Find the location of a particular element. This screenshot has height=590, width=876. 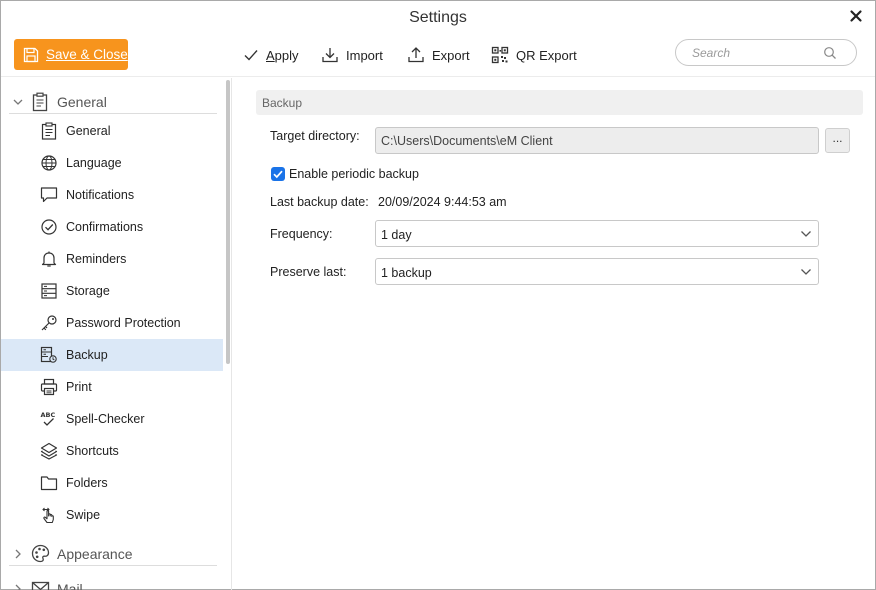

enable-periodic-backup-checkbox is located at coordinates (278, 174).